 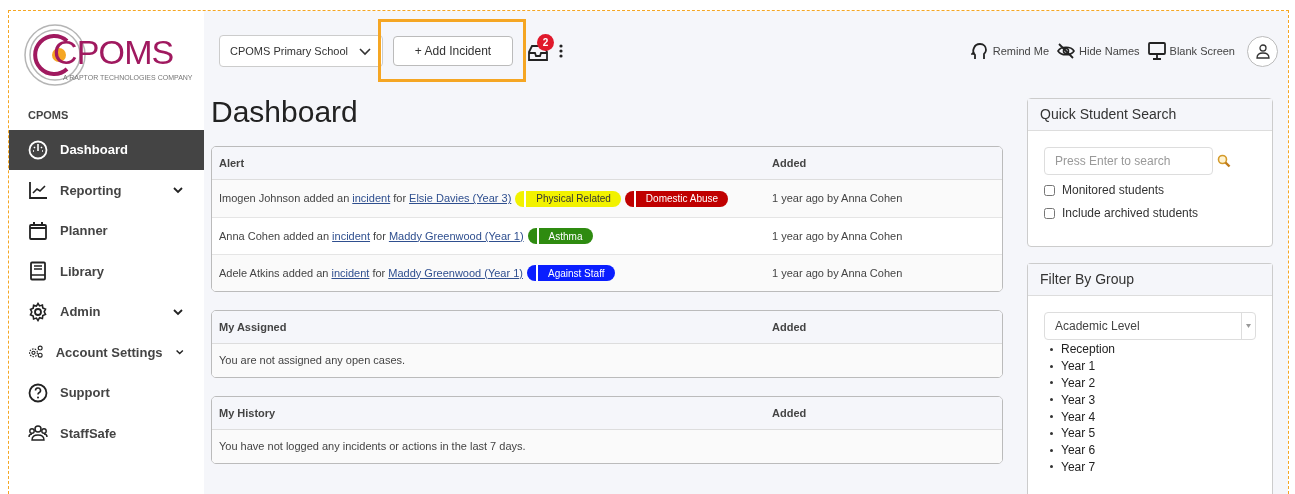 What do you see at coordinates (38, 230) in the screenshot?
I see `calendar-icon` at bounding box center [38, 230].